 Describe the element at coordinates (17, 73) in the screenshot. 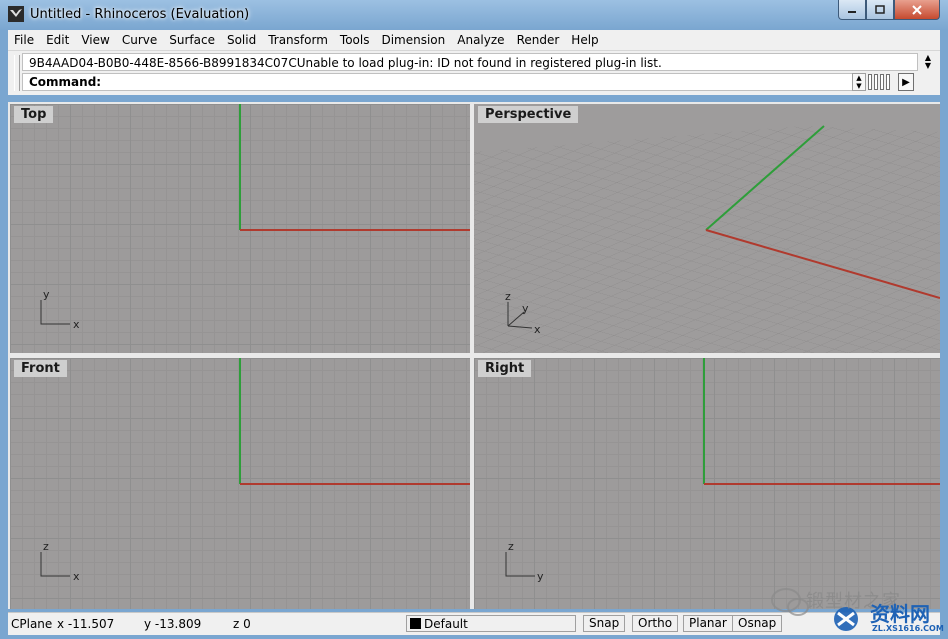

I see `toolbar-grip` at that location.